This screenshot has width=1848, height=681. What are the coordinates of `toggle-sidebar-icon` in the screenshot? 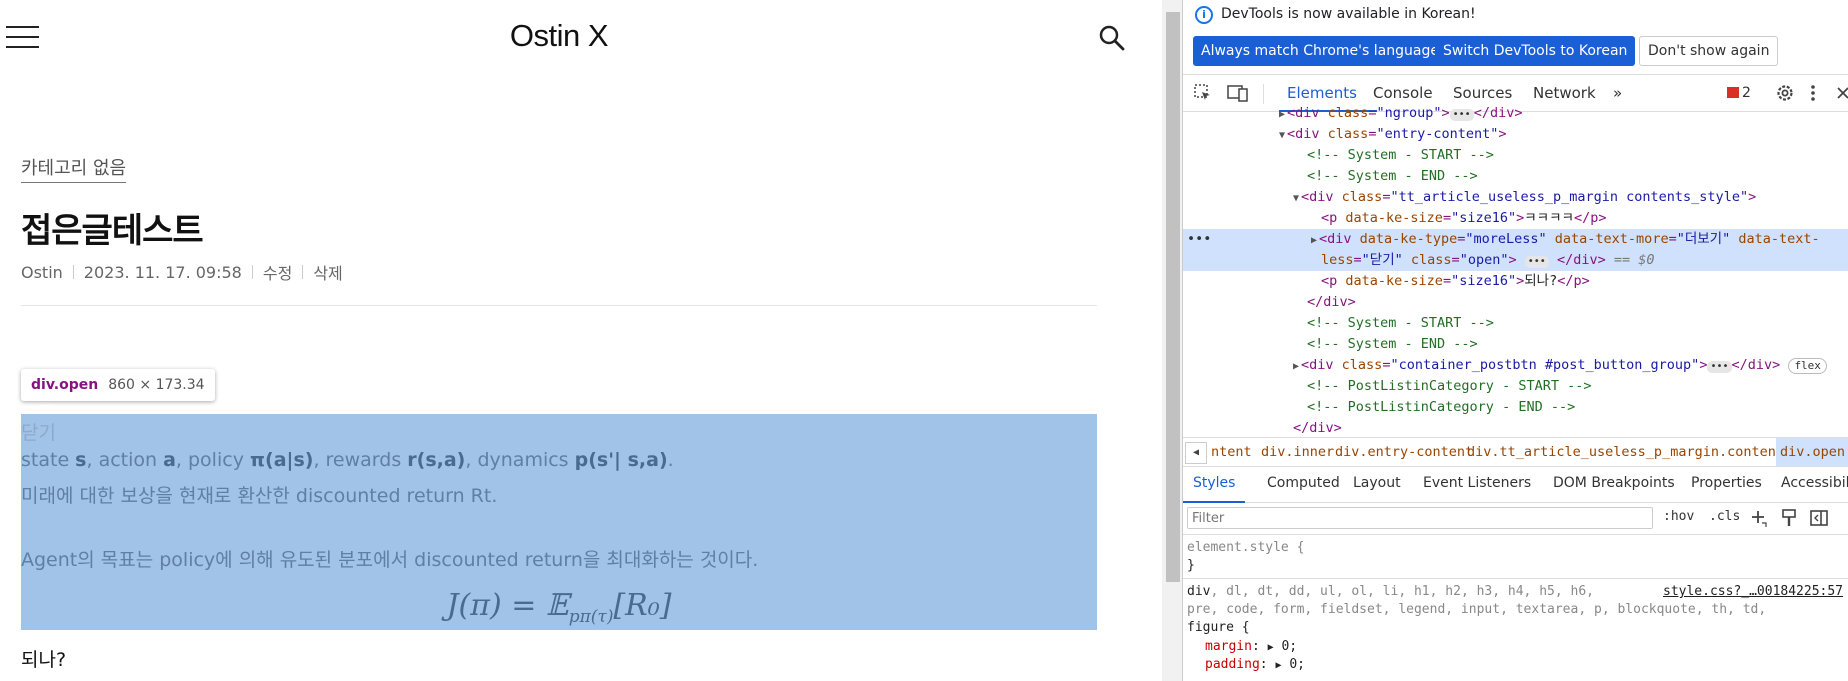 It's located at (1819, 518).